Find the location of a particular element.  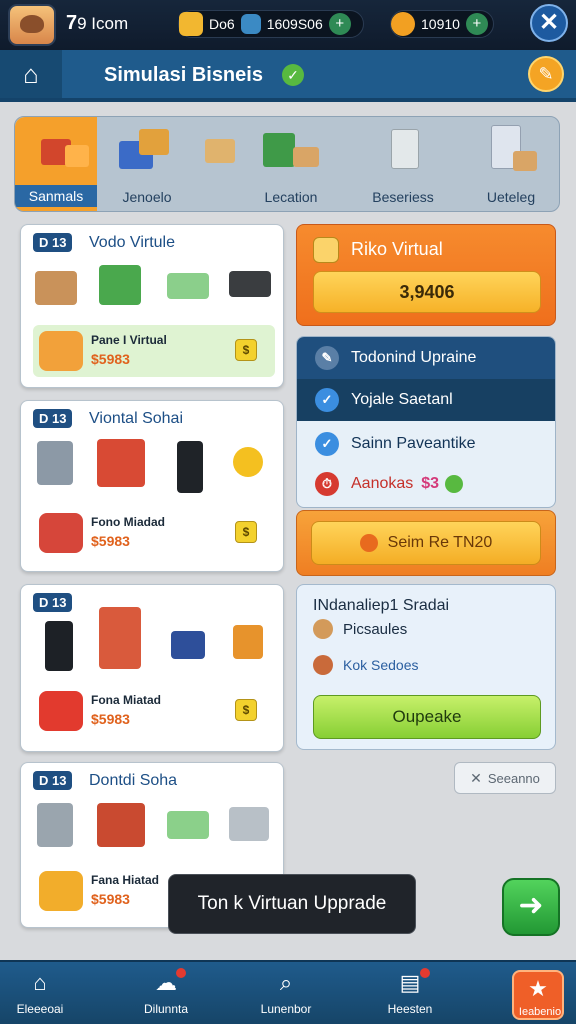

tab-lecation: Lecation is located at coordinates (291, 164).